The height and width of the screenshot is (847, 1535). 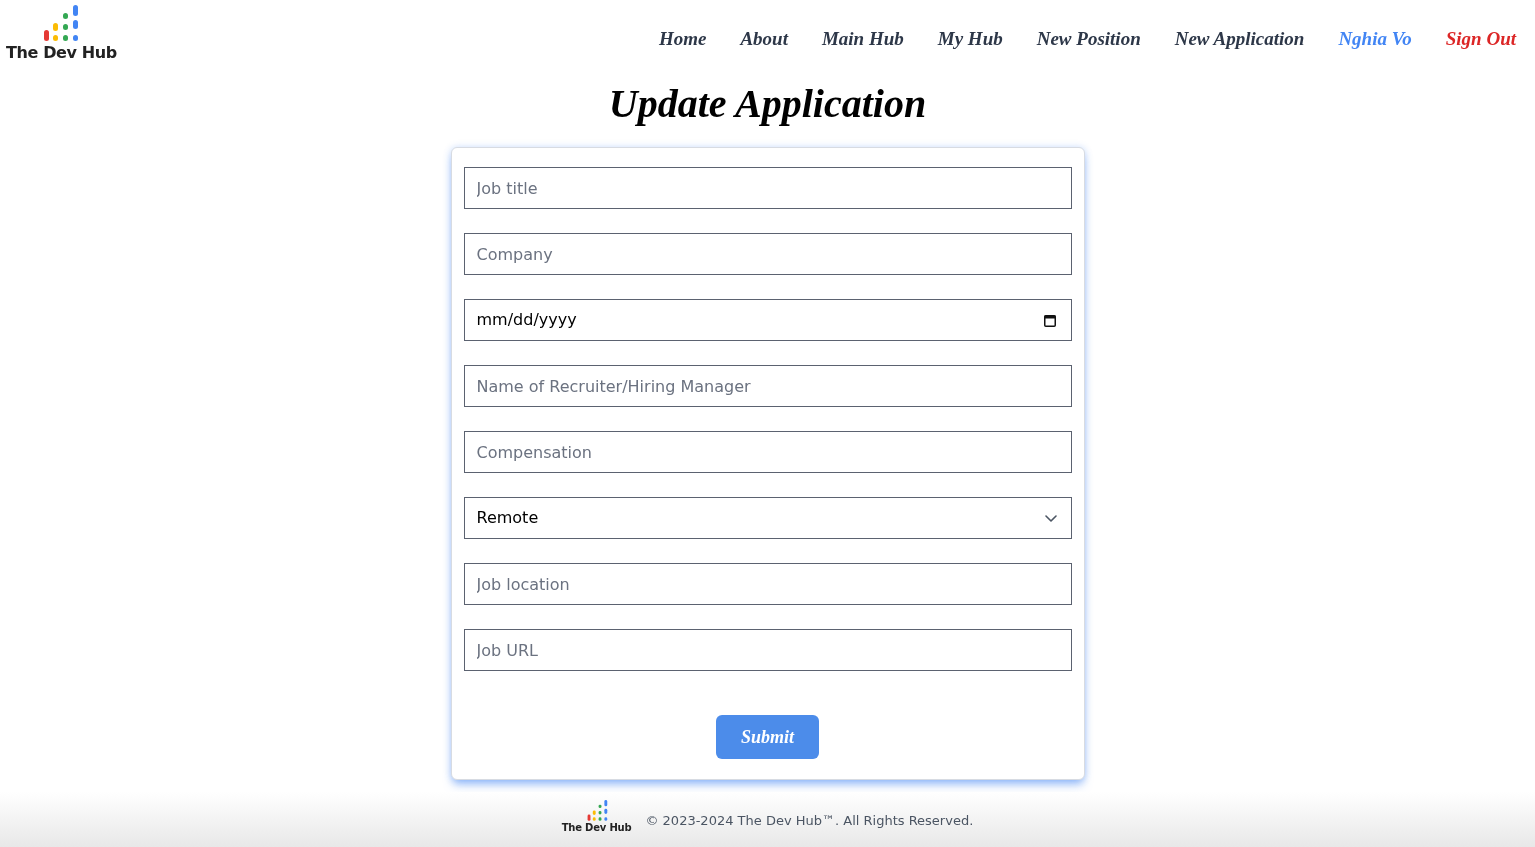 I want to click on select-field: Remote, so click(x=767, y=518).